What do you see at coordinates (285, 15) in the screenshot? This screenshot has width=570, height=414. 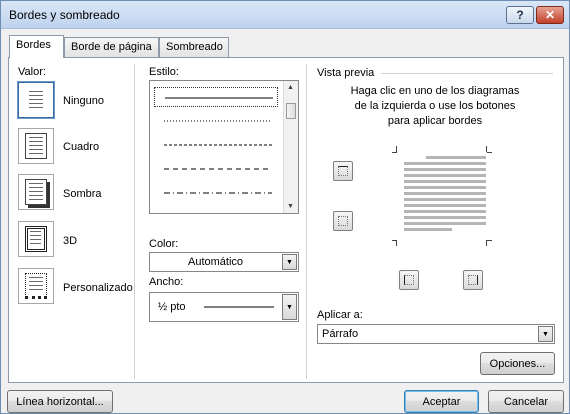 I see `title-bar: Bordes y sombreado ? ✕` at bounding box center [285, 15].